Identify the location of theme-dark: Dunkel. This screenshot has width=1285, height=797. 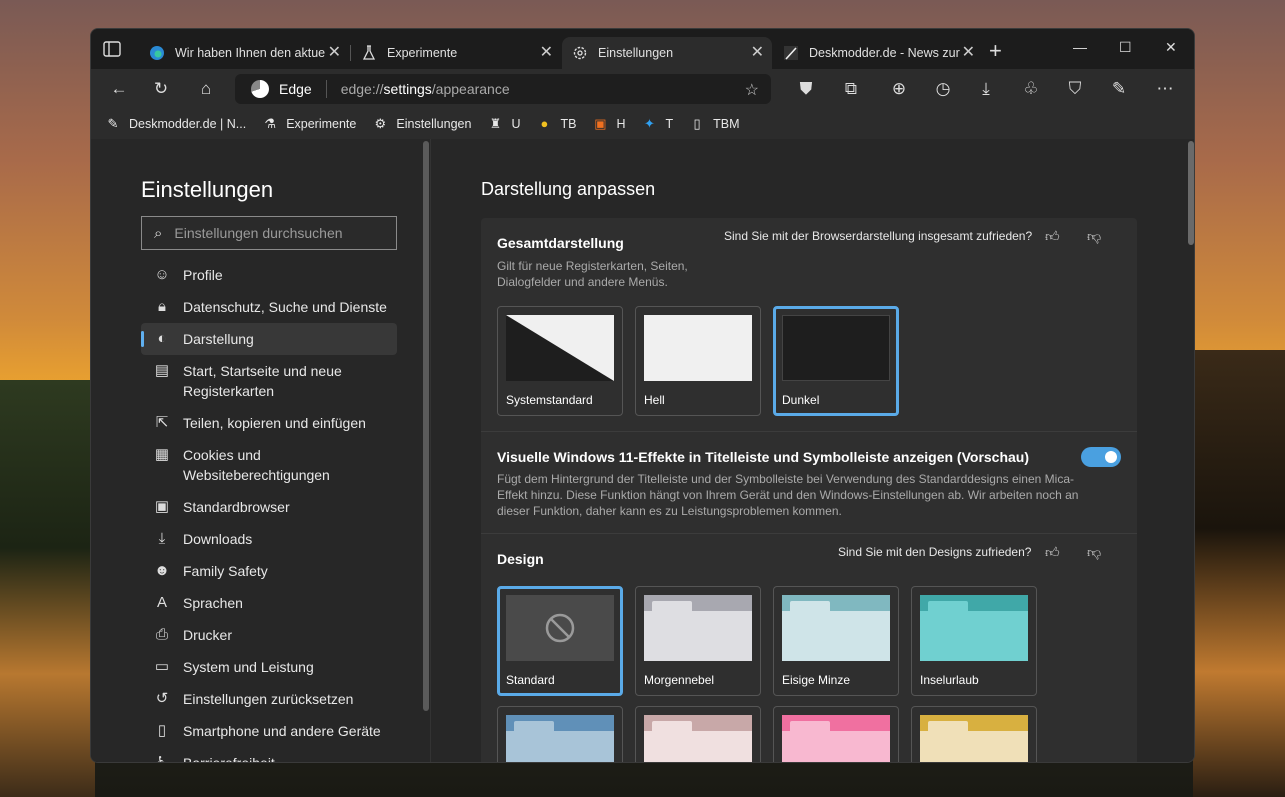
(836, 361).